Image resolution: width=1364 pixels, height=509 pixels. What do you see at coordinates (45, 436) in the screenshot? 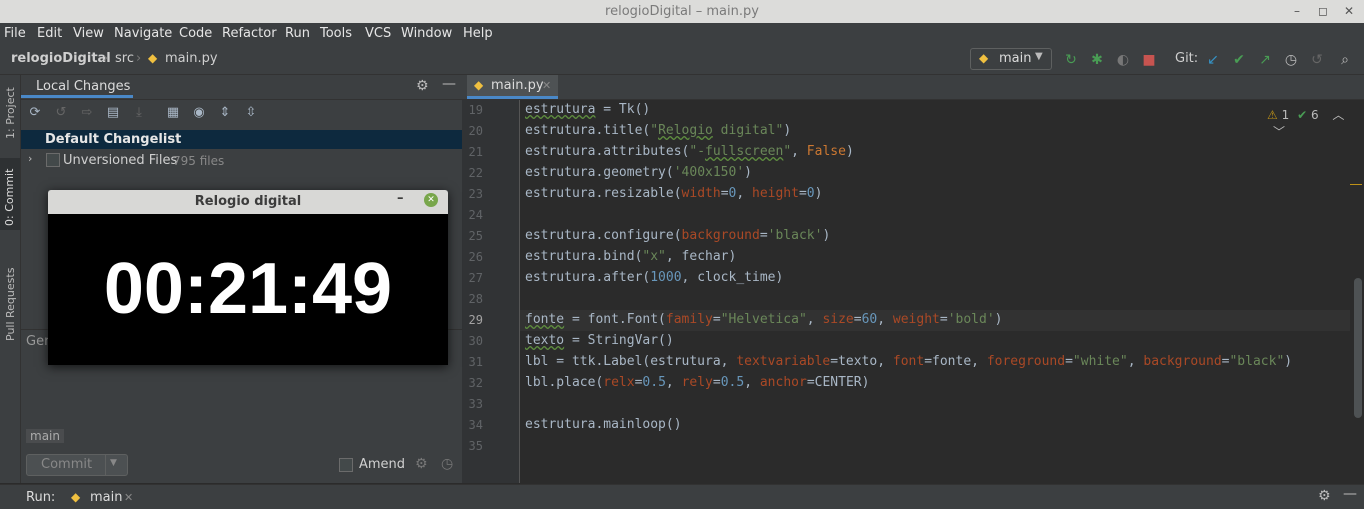
I see `branch-badge: main` at bounding box center [45, 436].